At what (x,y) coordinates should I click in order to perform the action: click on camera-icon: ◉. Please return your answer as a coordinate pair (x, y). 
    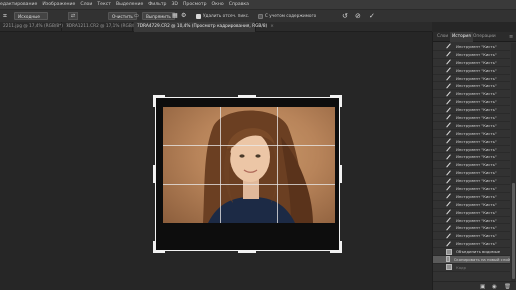
    Looking at the image, I should click on (494, 287).